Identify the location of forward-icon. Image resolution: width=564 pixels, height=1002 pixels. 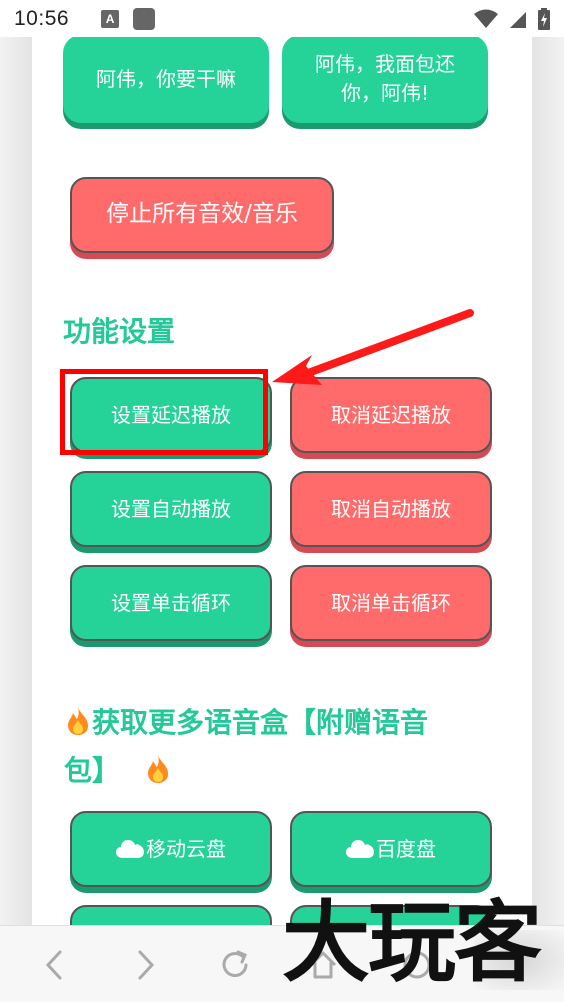
(145, 965).